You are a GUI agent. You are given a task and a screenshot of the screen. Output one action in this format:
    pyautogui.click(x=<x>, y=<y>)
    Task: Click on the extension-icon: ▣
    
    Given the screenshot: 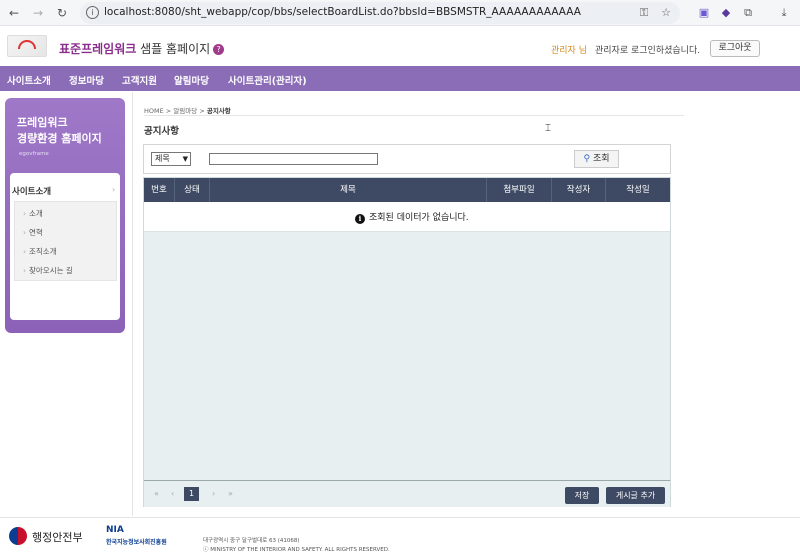 What is the action you would take?
    pyautogui.click(x=704, y=13)
    